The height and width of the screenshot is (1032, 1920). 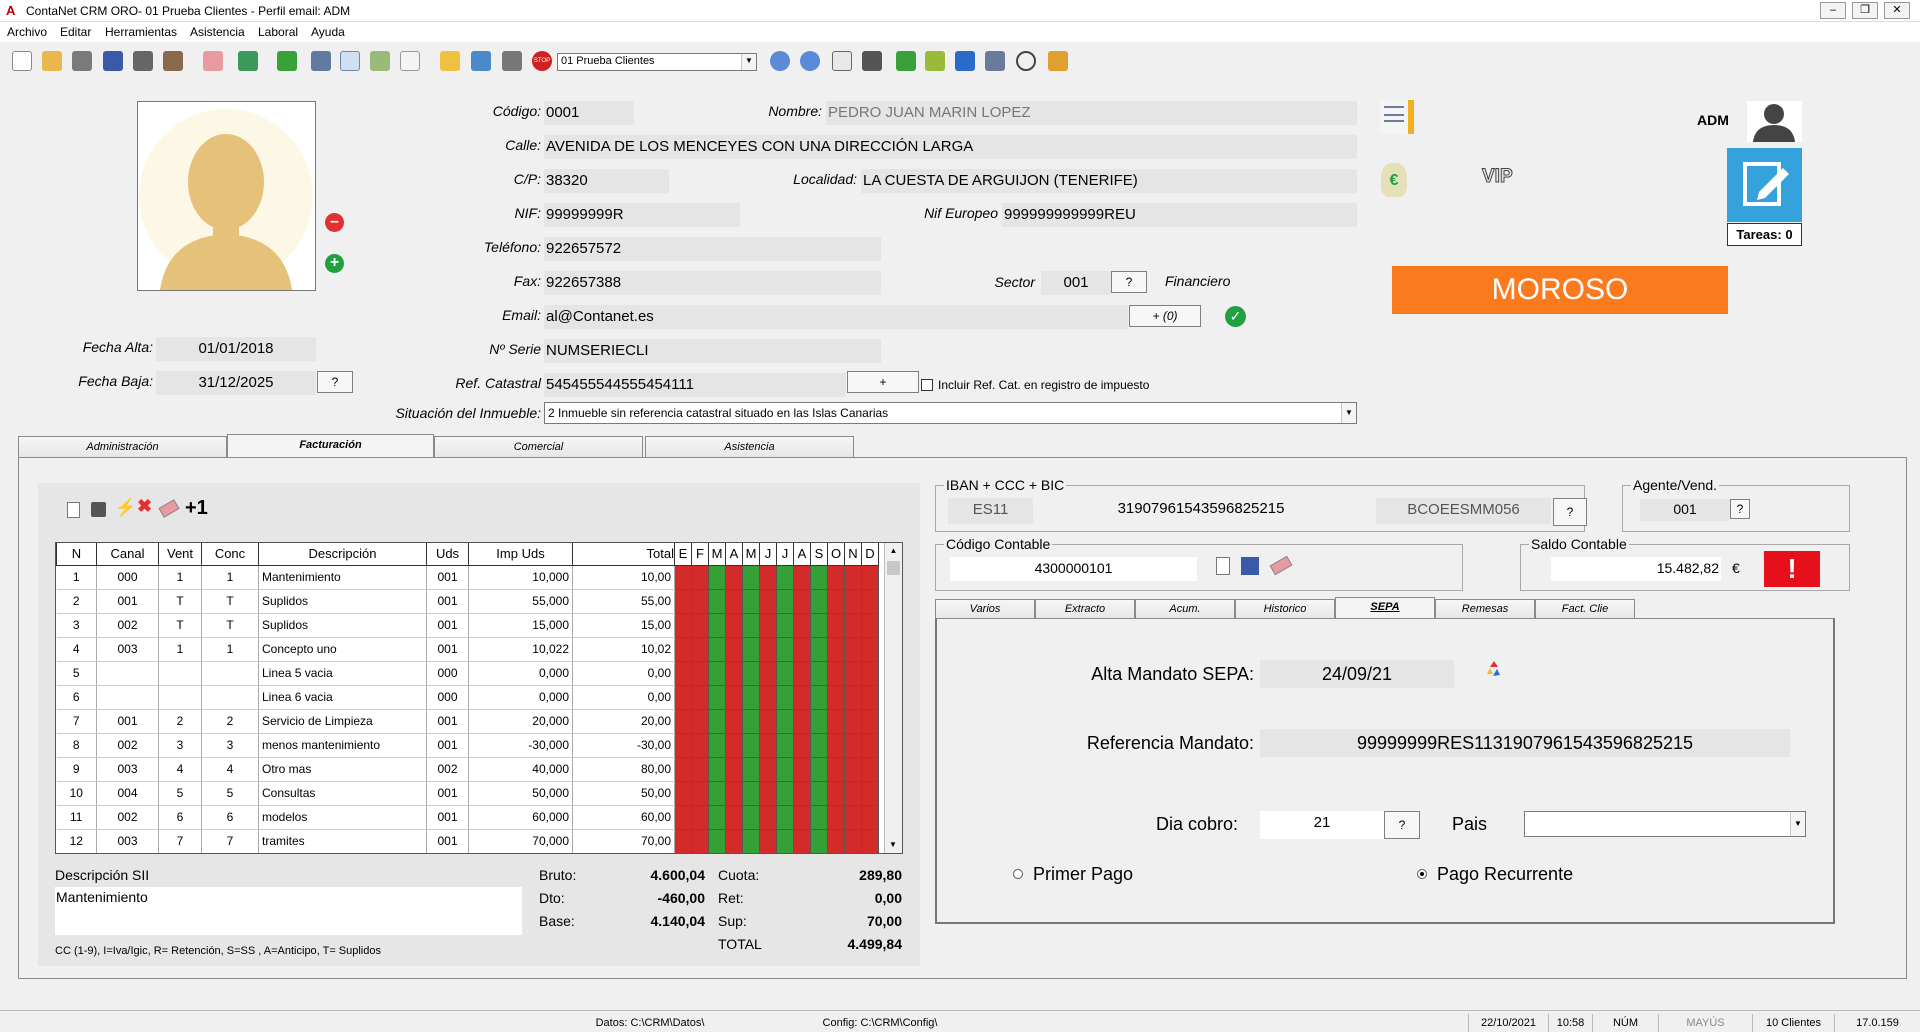 I want to click on contract-icon, so click(x=1397, y=117).